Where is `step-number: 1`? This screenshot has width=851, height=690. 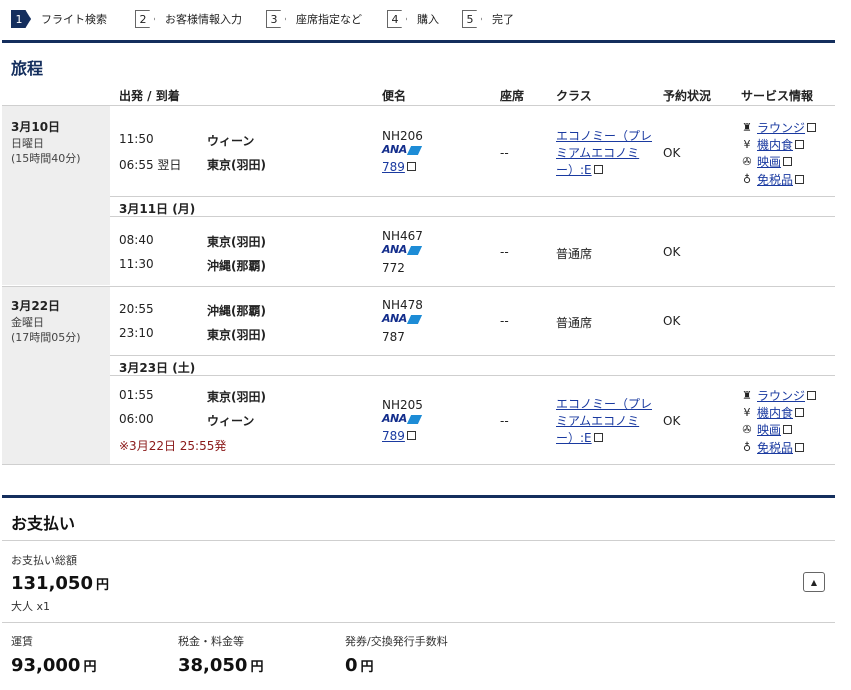
step-number: 1 is located at coordinates (21, 19).